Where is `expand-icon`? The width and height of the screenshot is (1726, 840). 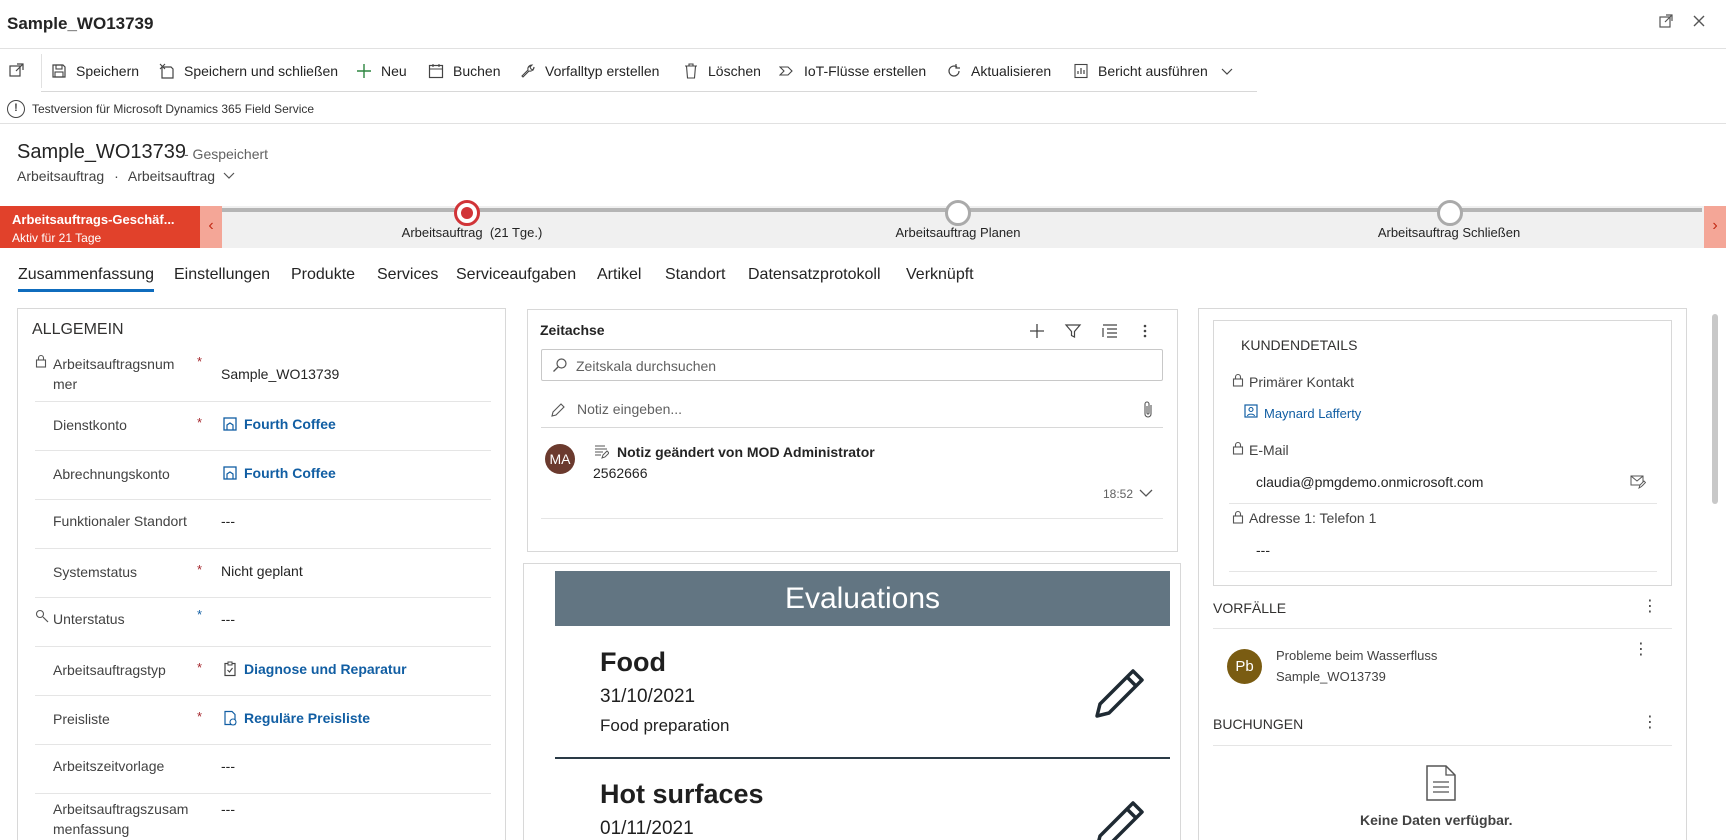 expand-icon is located at coordinates (1666, 23).